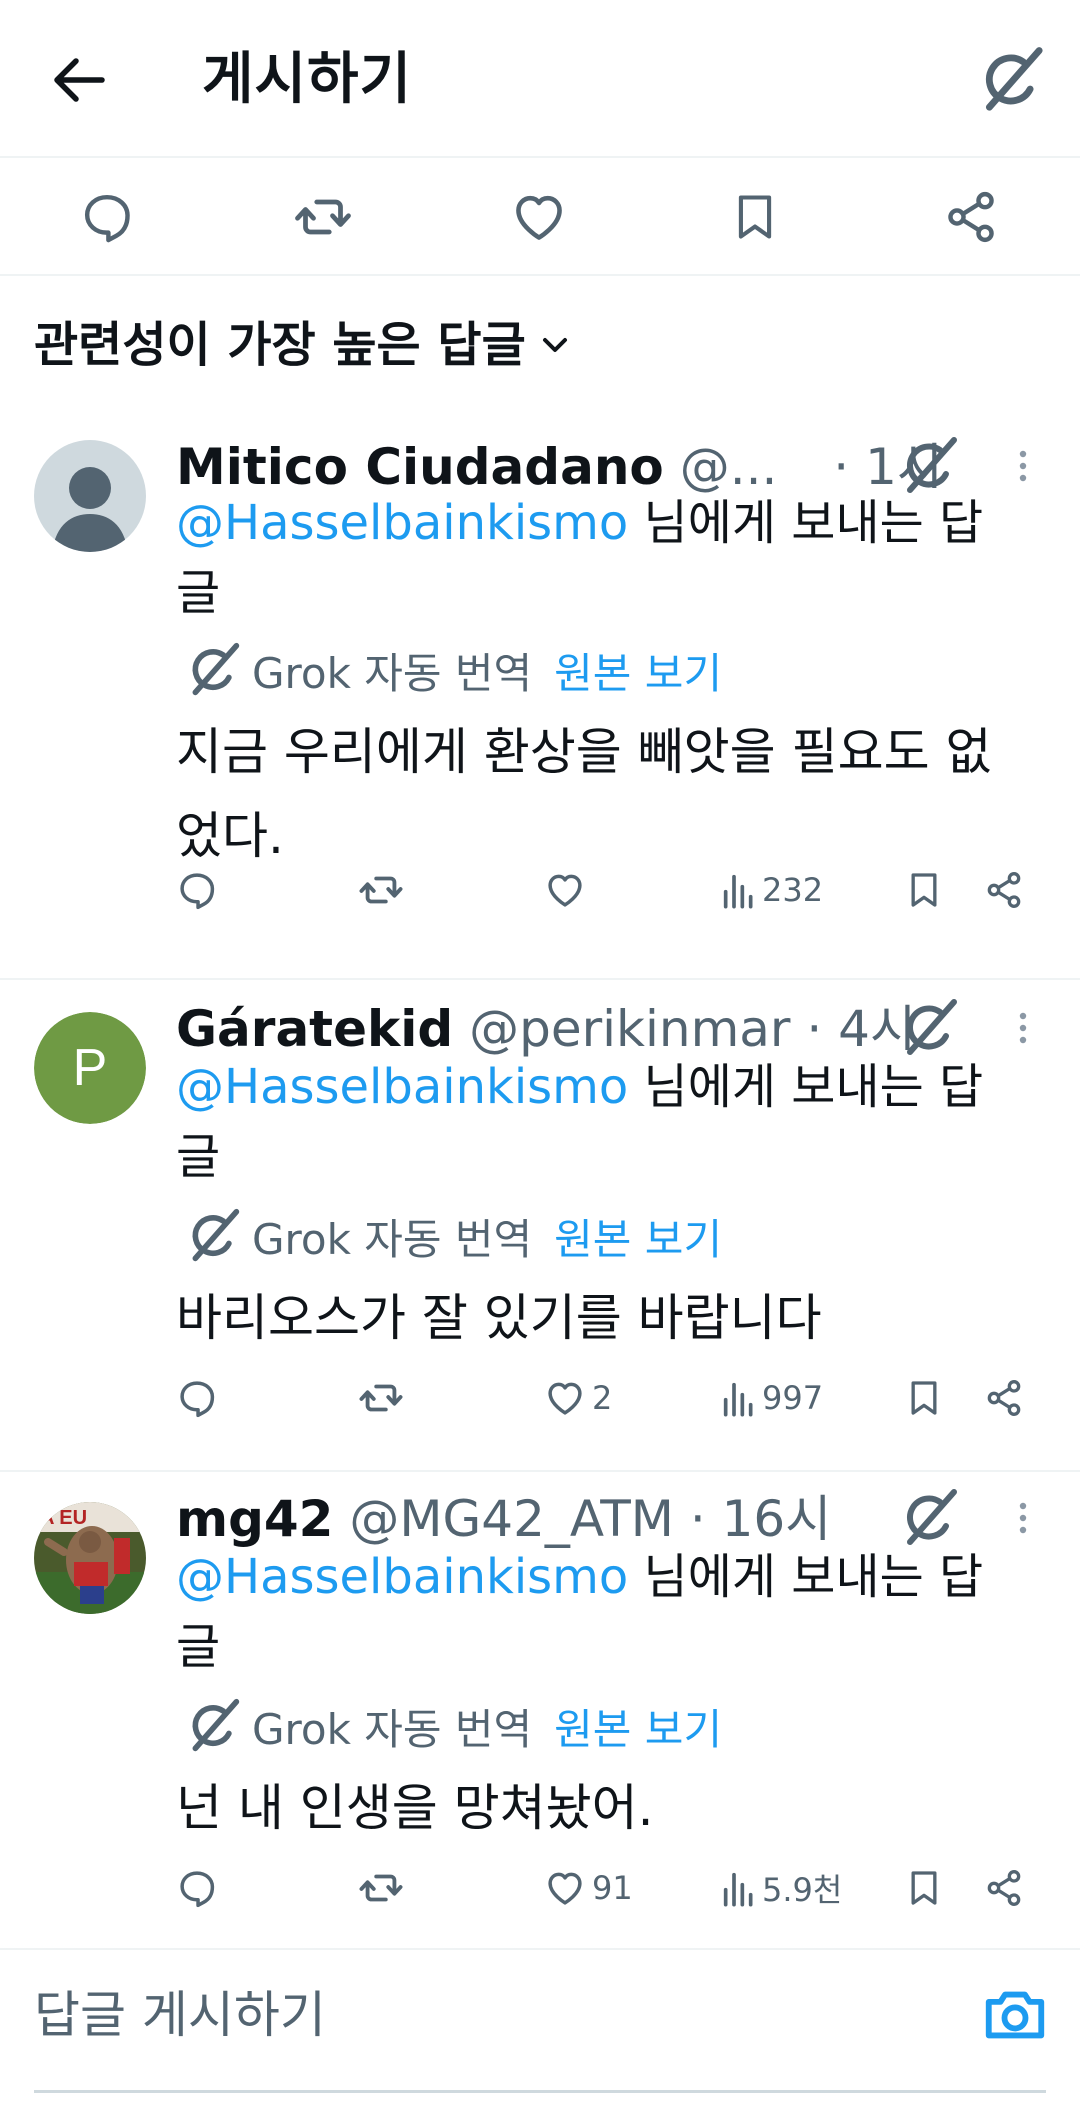 The width and height of the screenshot is (1080, 2104). Describe the element at coordinates (588, 1888) in the screenshot. I see `like-button: 91` at that location.